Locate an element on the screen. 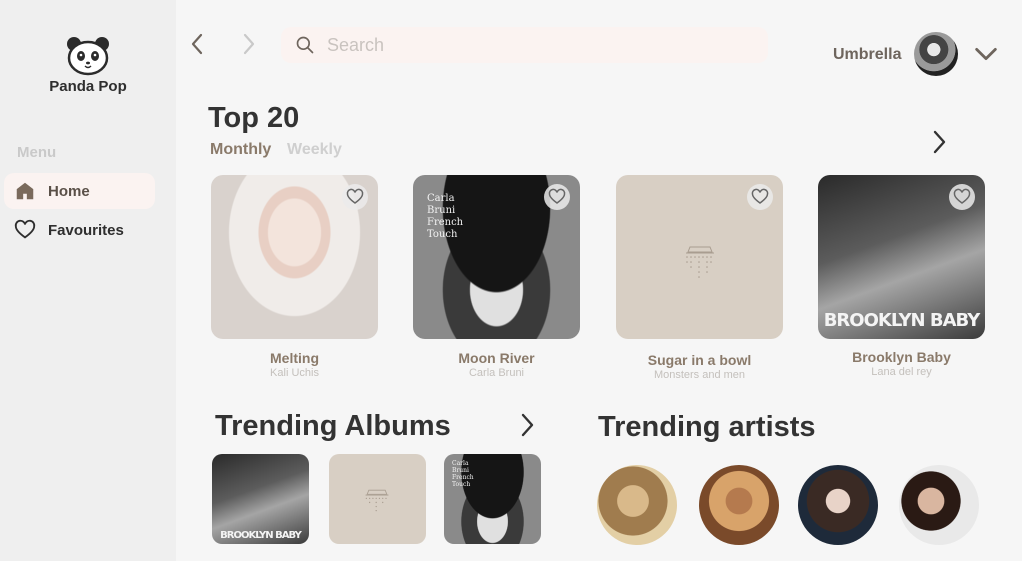 The width and height of the screenshot is (1022, 561). logo: Panda Pop is located at coordinates (88, 65).